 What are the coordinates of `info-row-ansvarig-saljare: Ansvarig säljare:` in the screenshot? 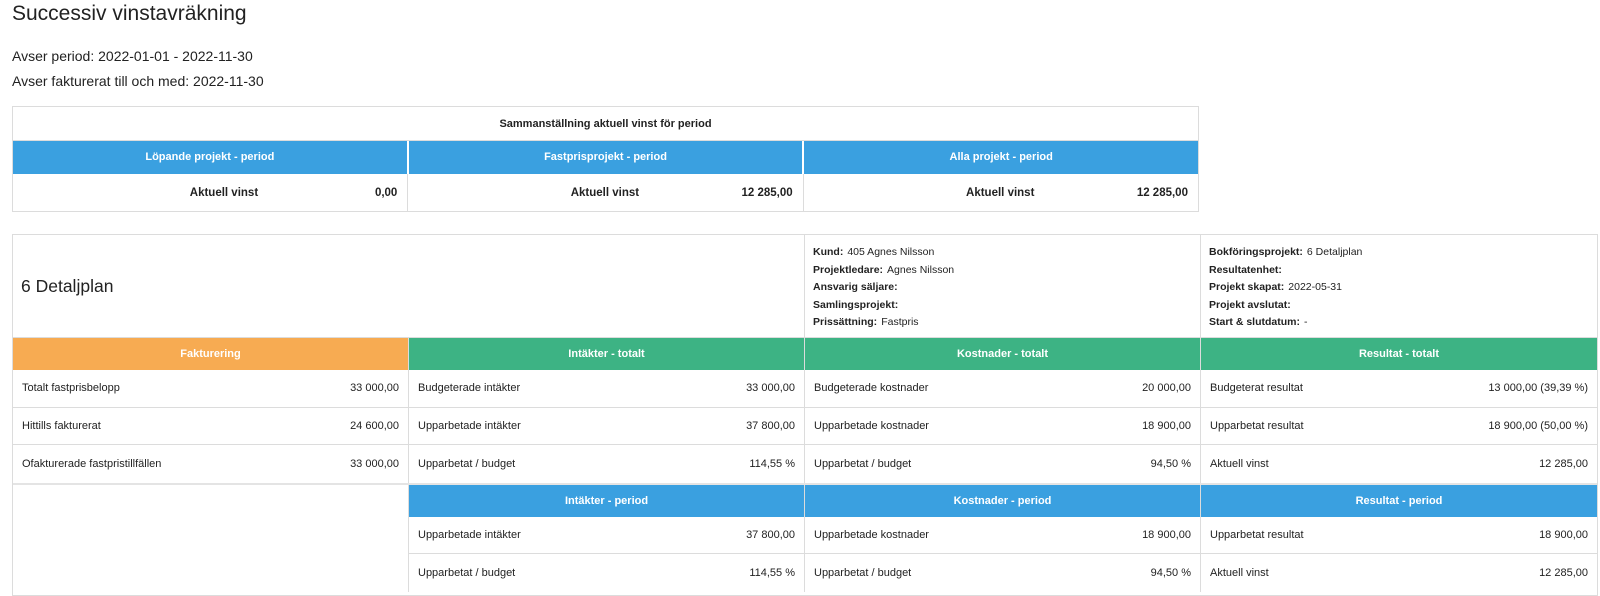 It's located at (1002, 288).